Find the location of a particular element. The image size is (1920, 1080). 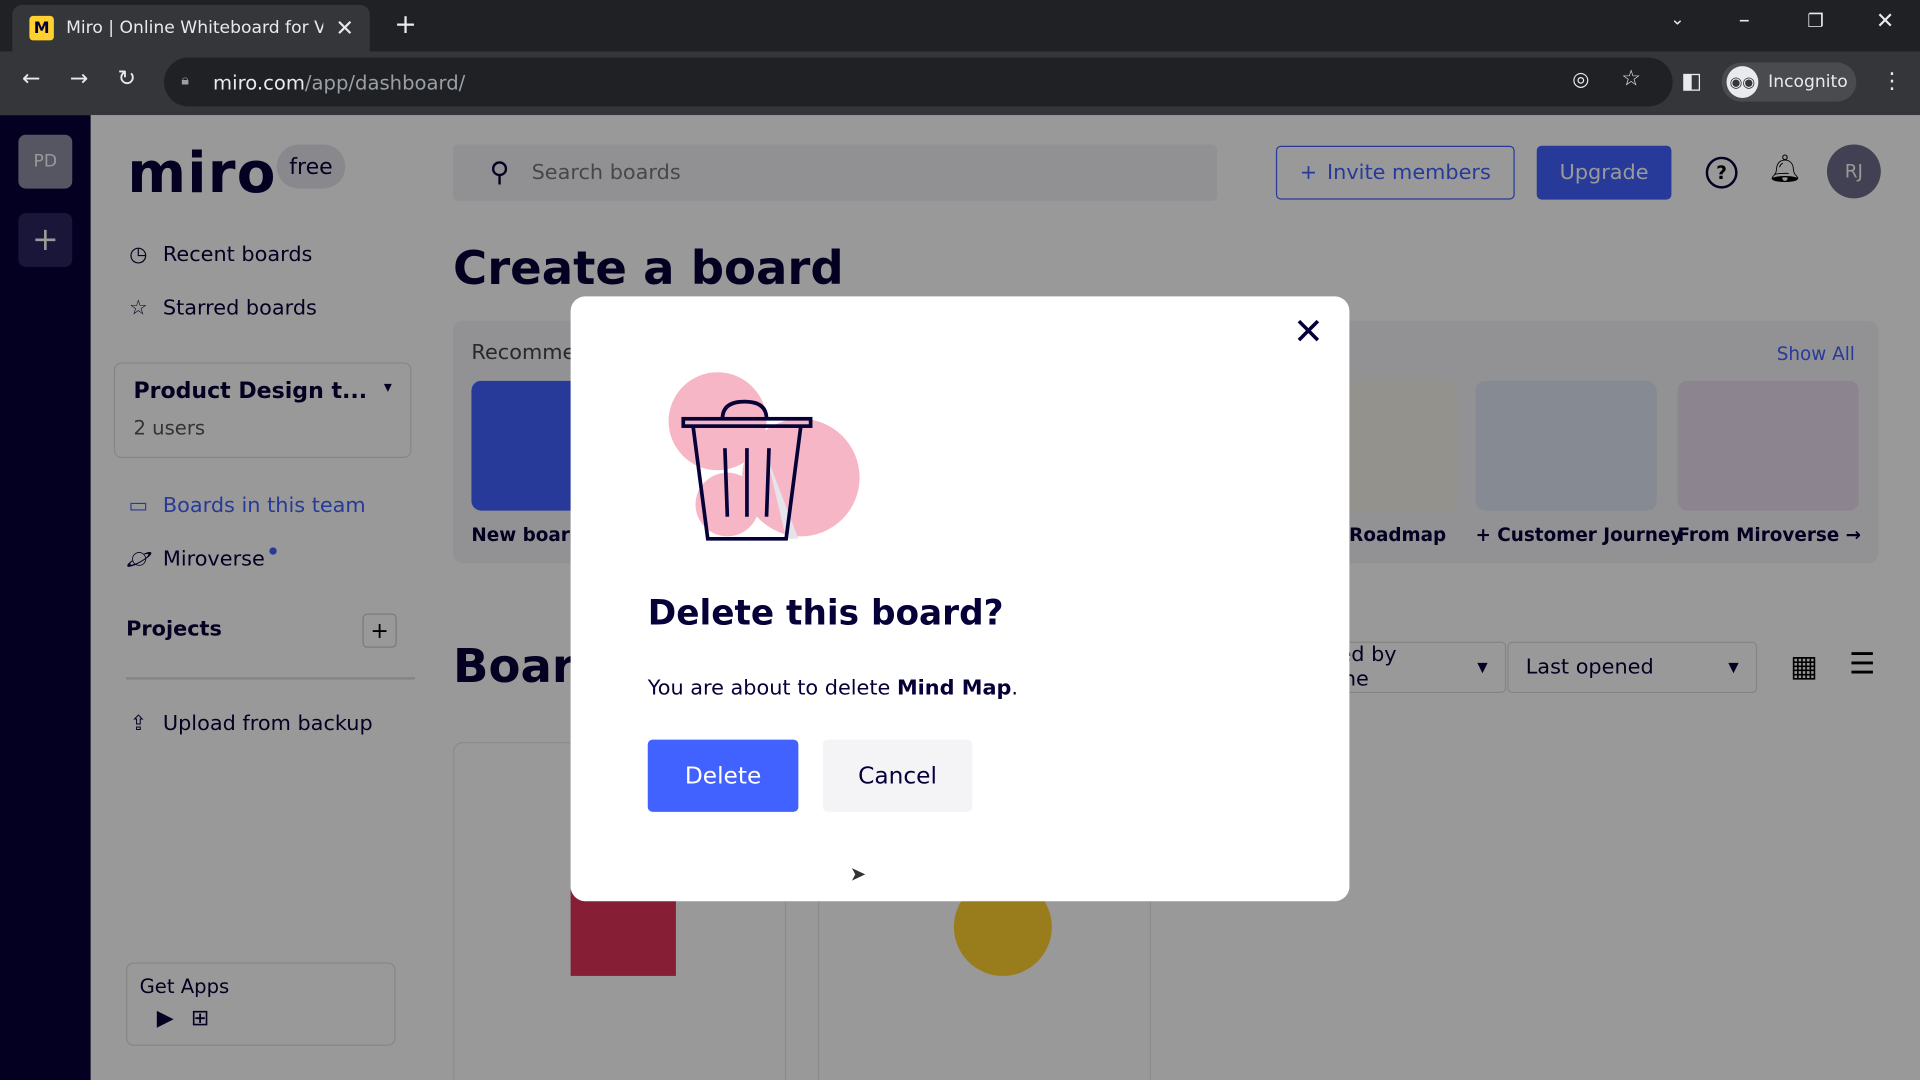

close-window-icon: ✕ is located at coordinates (1885, 22).